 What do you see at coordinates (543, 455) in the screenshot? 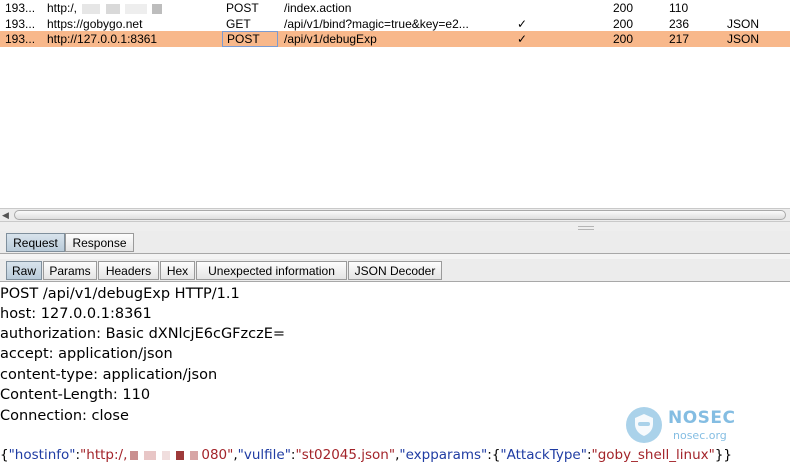
I see `json-key-attacktype: "AttackType"` at bounding box center [543, 455].